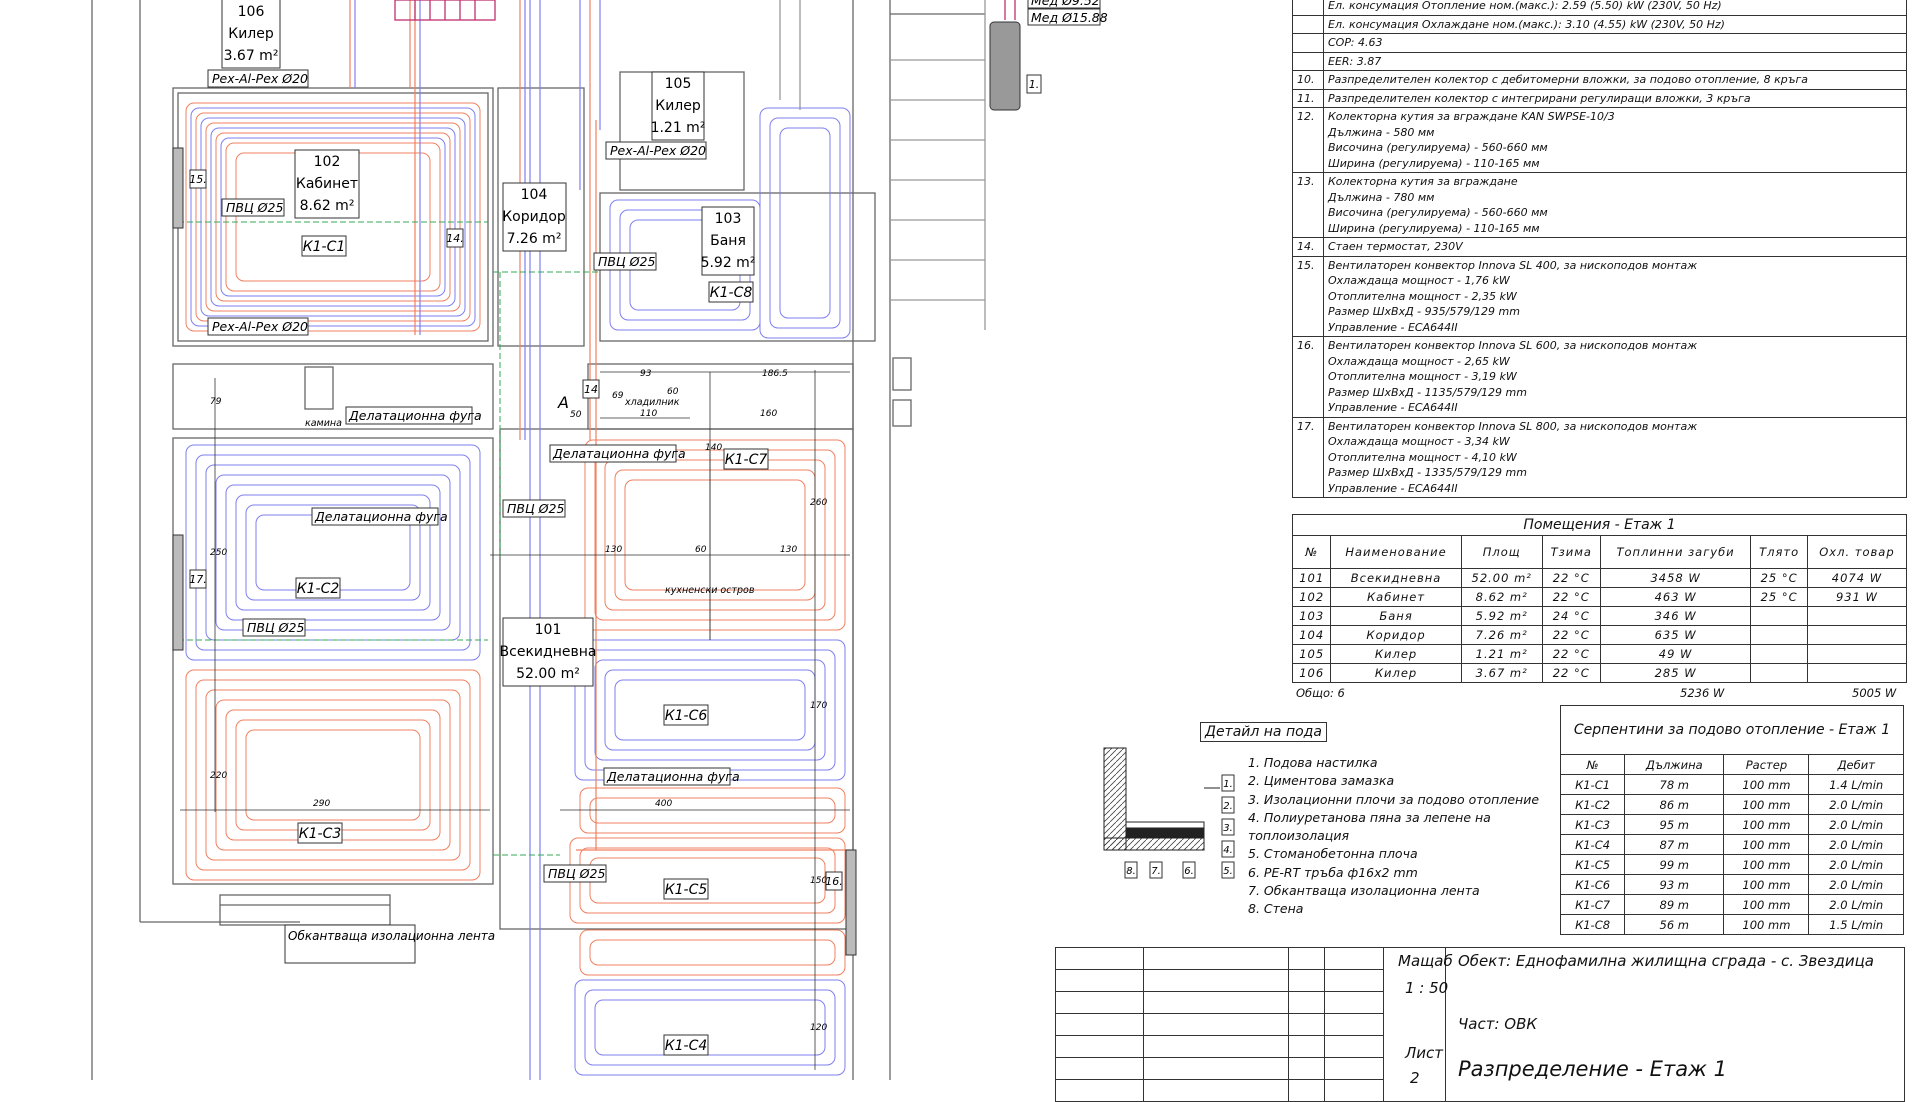 The height and width of the screenshot is (1102, 1920). What do you see at coordinates (617, 453) in the screenshot?
I see `joint-label-3: Делатационна фуга` at bounding box center [617, 453].